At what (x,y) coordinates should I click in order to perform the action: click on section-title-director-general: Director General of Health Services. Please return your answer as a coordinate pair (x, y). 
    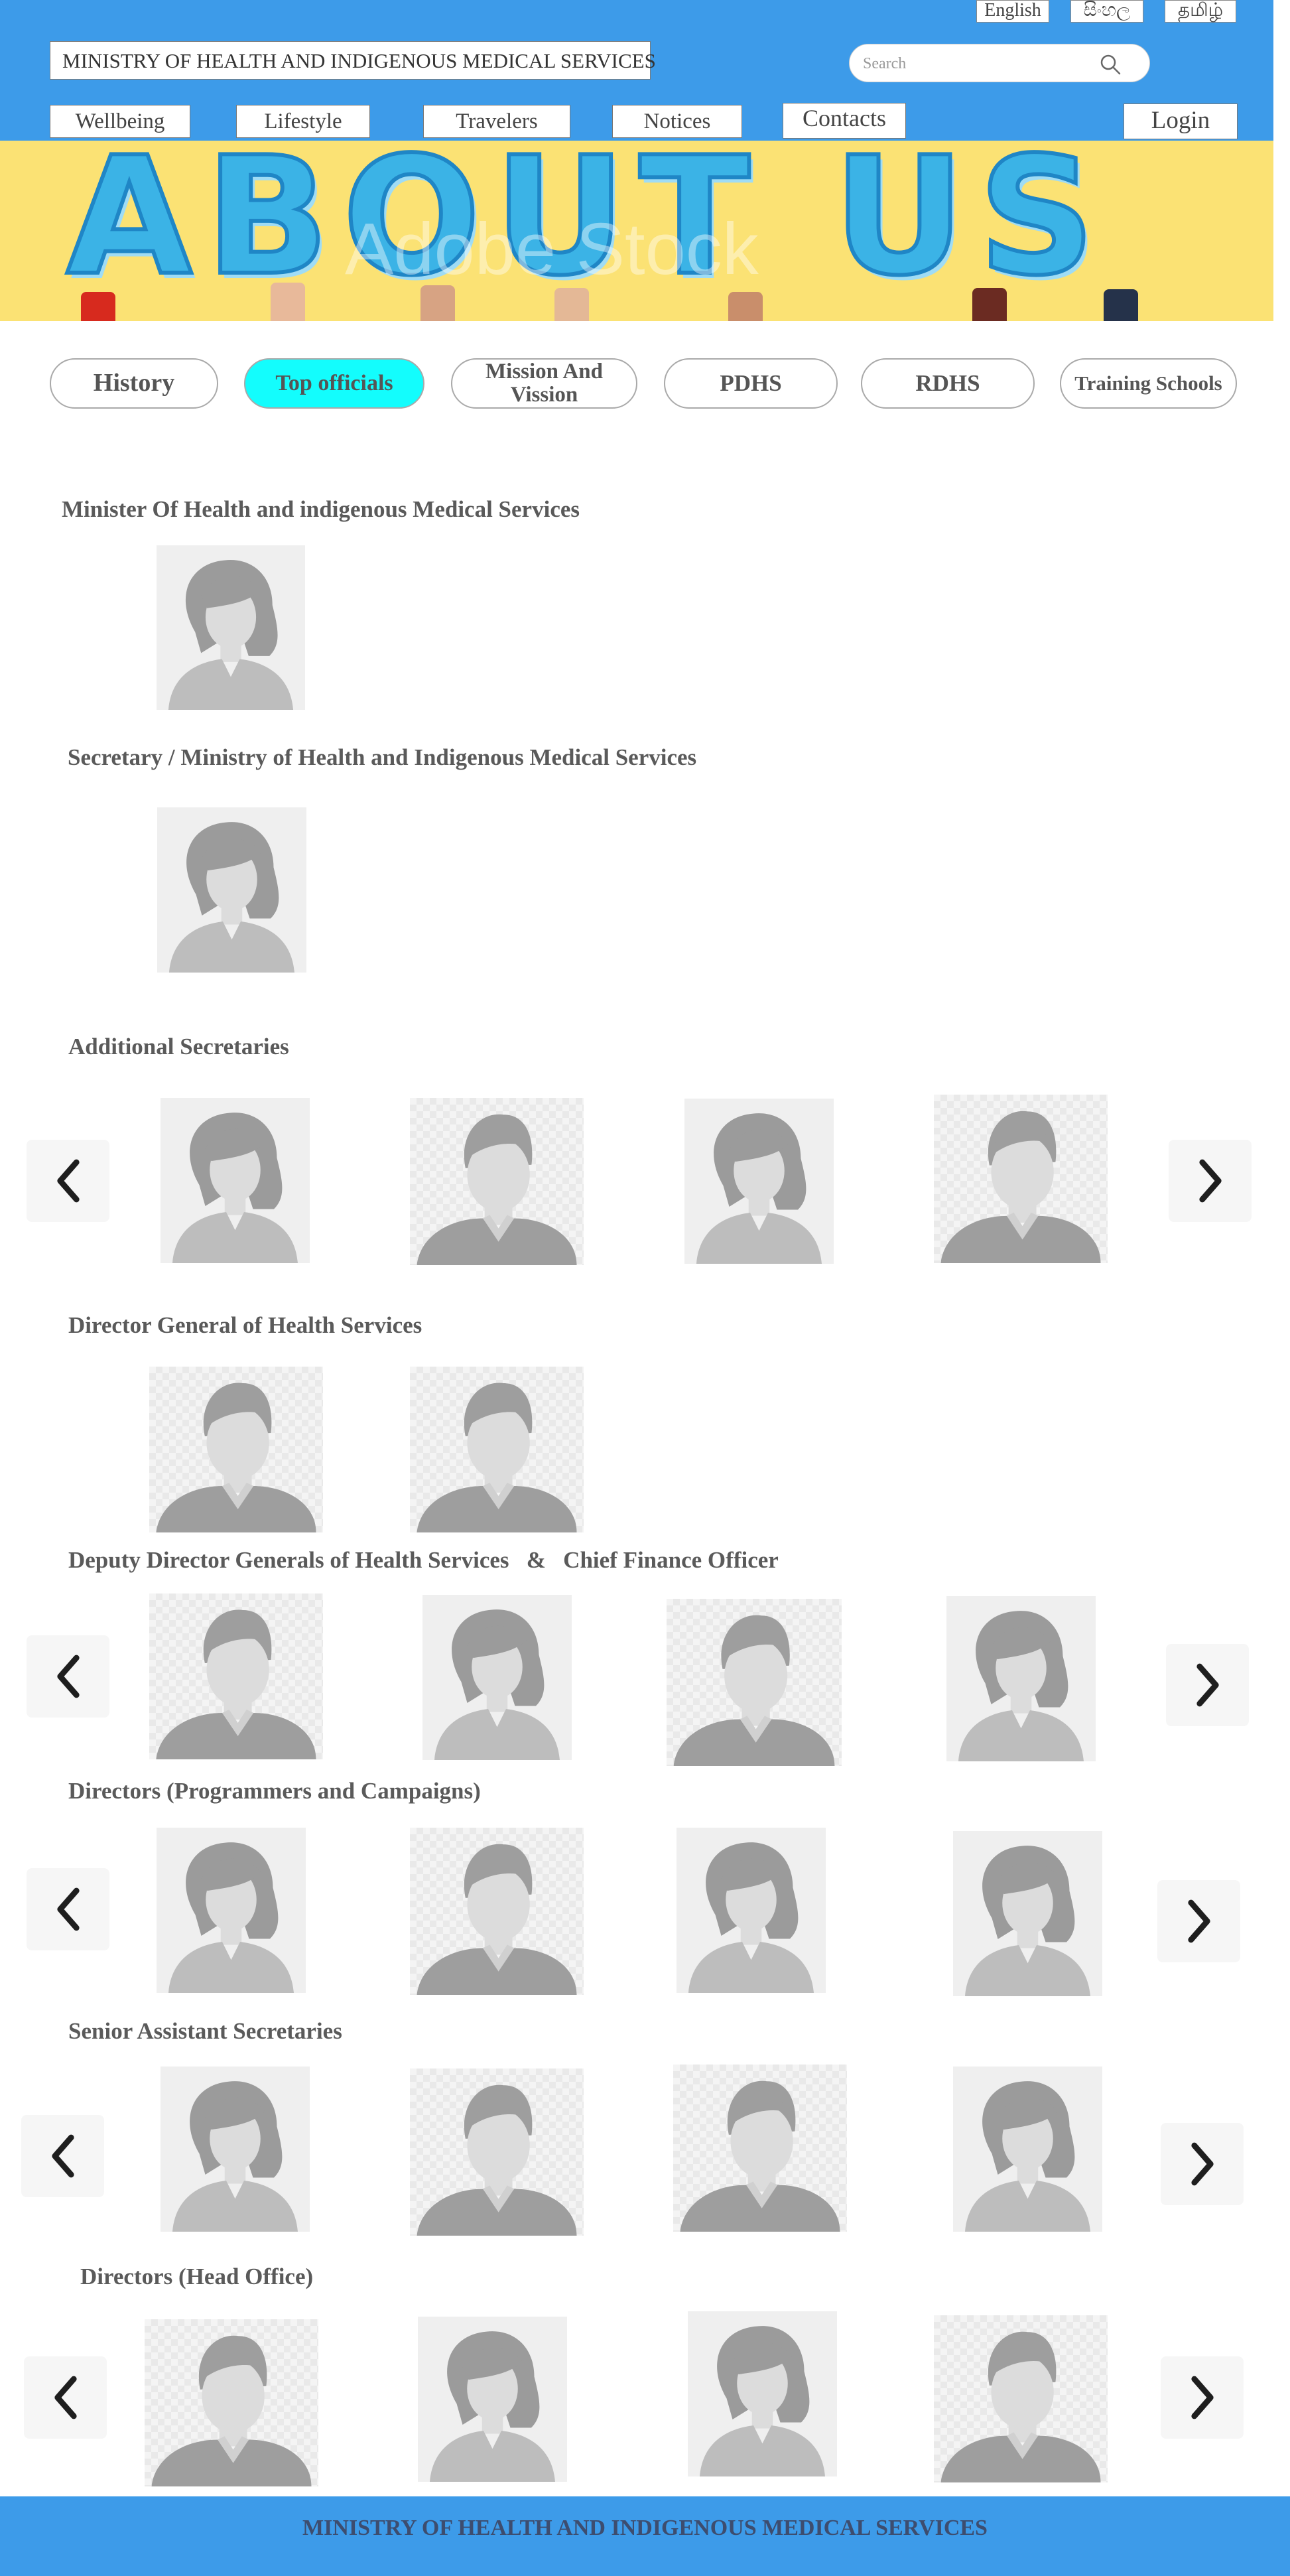
    Looking at the image, I should click on (245, 1325).